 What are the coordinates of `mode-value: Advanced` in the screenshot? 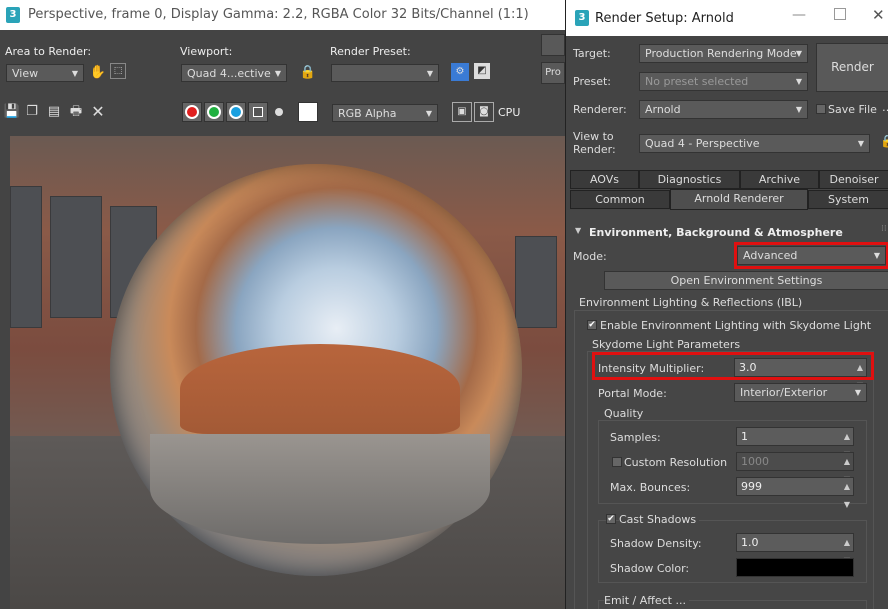 It's located at (770, 255).